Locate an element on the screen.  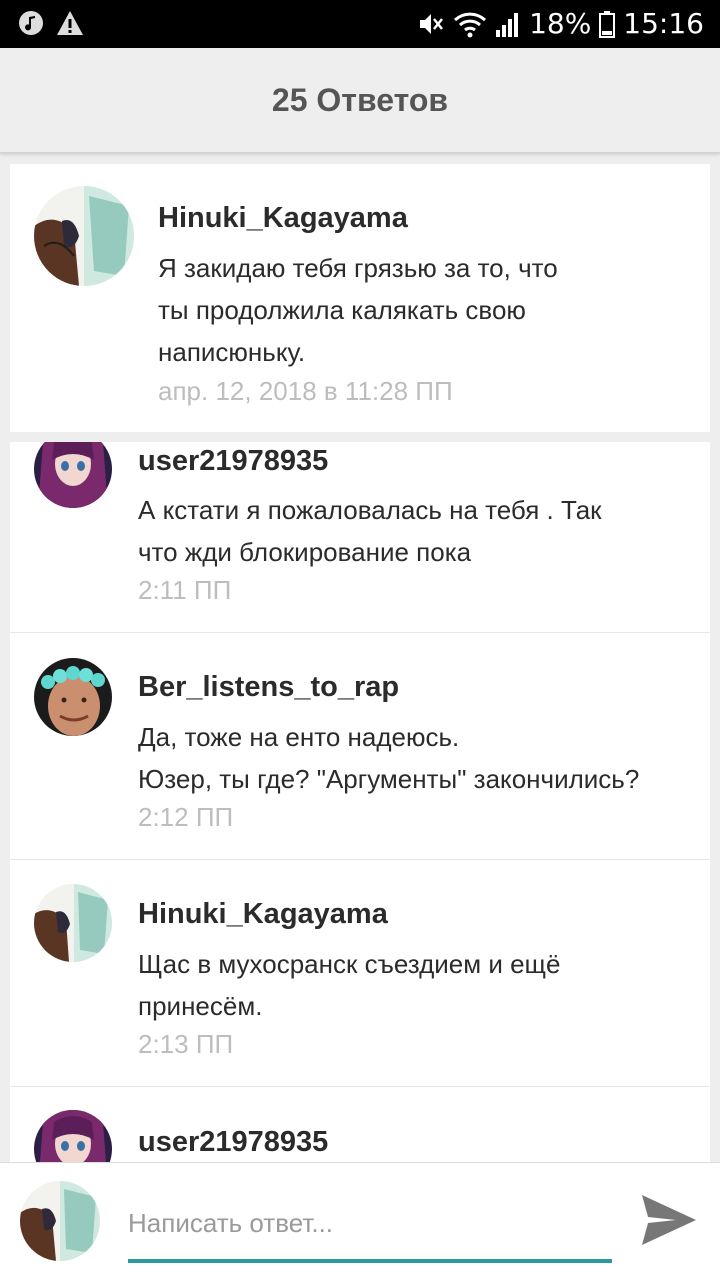
reply-text-line: Щас в мухосранск съездием и ещё is located at coordinates (349, 964).